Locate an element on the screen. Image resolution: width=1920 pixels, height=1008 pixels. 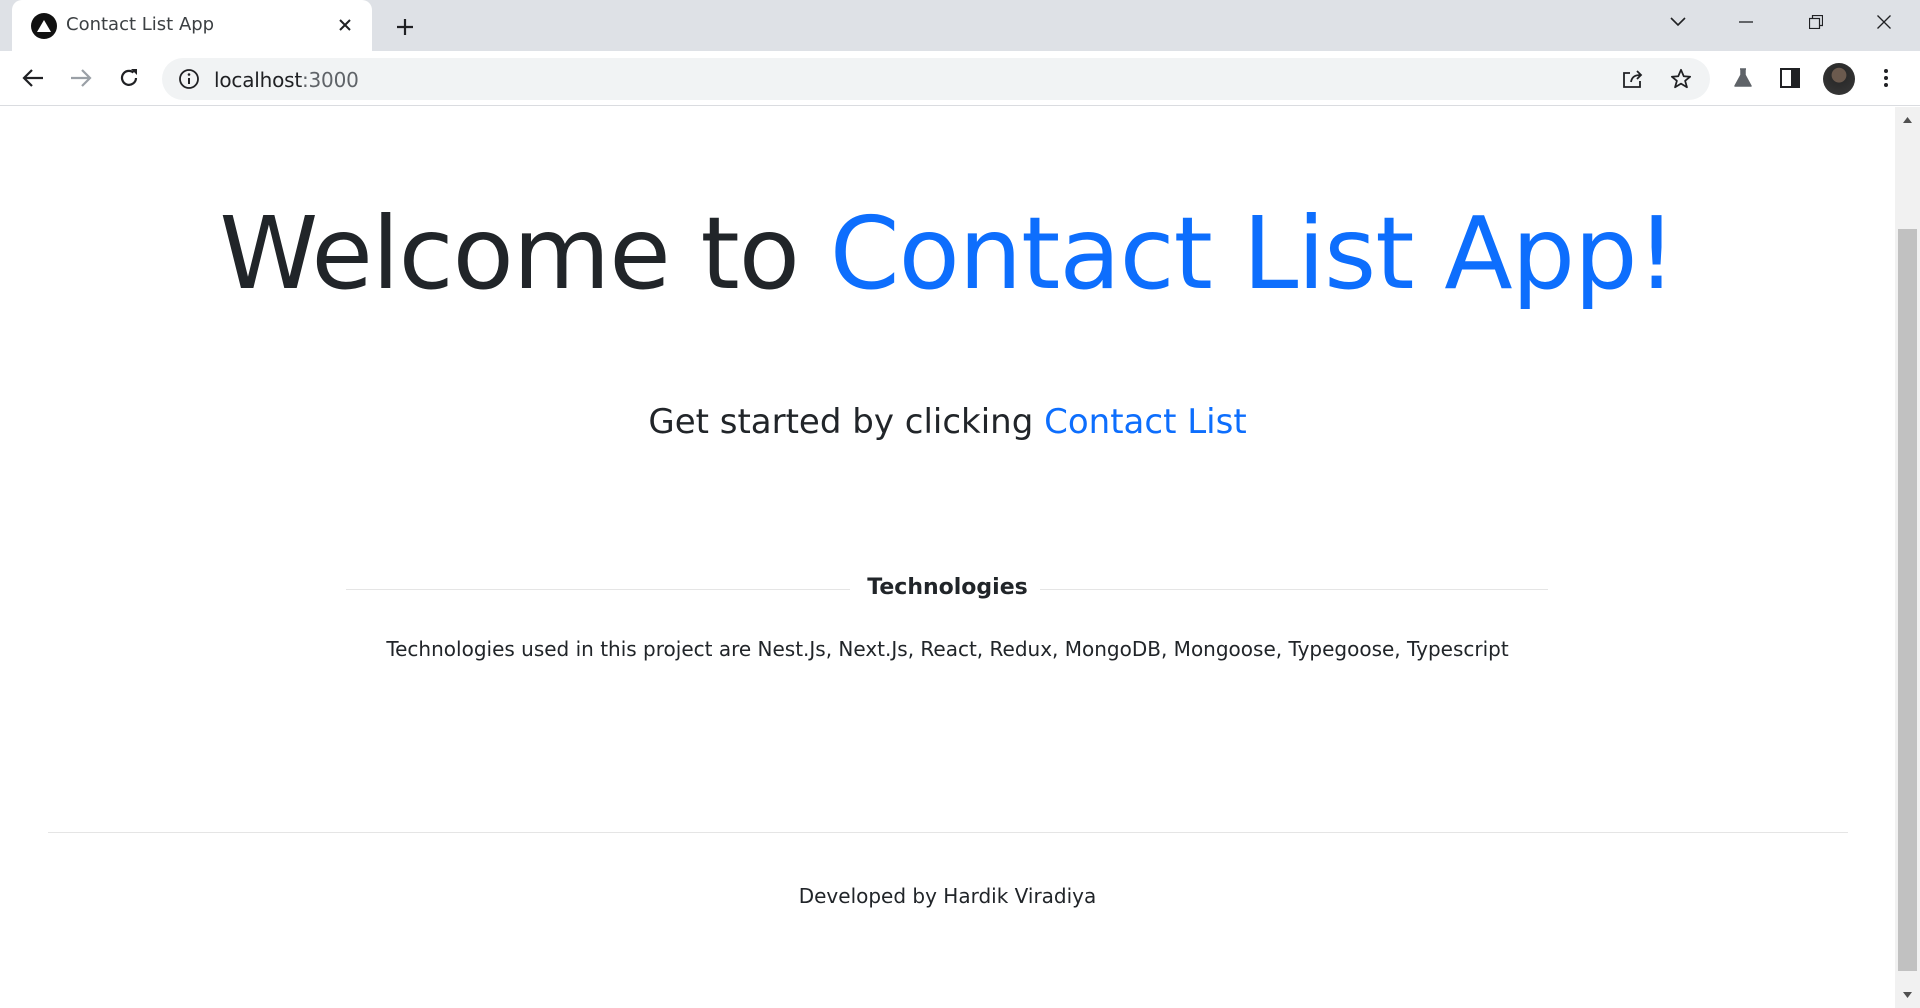
get-started-text: Get started by clicking Contact List is located at coordinates (947, 422).